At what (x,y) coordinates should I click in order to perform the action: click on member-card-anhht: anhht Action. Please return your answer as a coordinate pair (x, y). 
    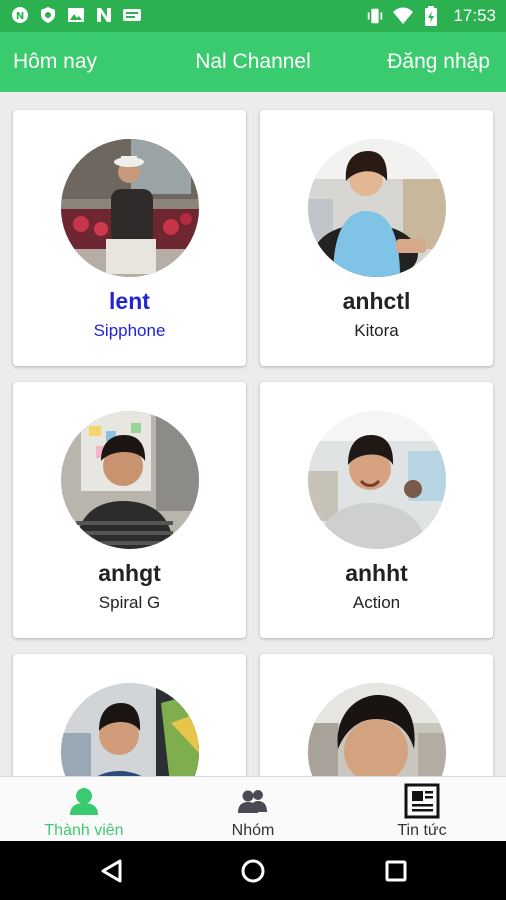
    Looking at the image, I should click on (376, 510).